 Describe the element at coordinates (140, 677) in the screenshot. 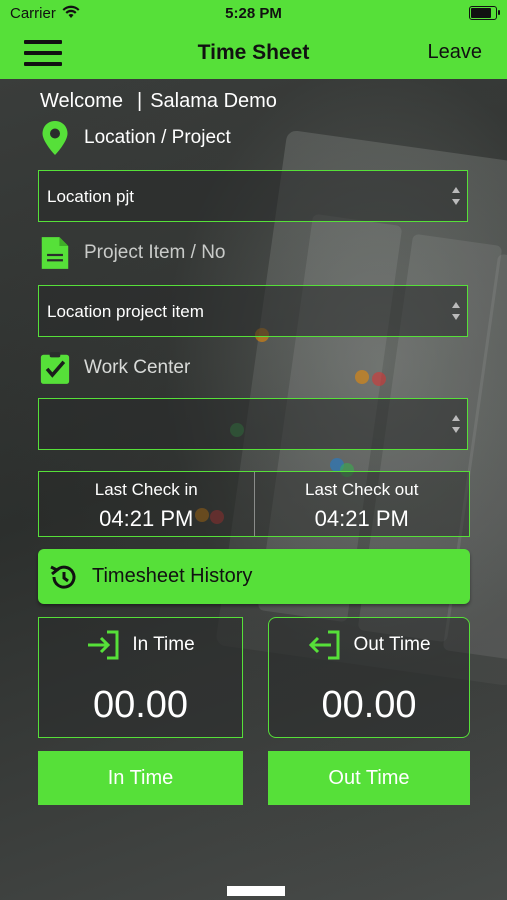

I see `in-time-card: In Time 00.00` at that location.